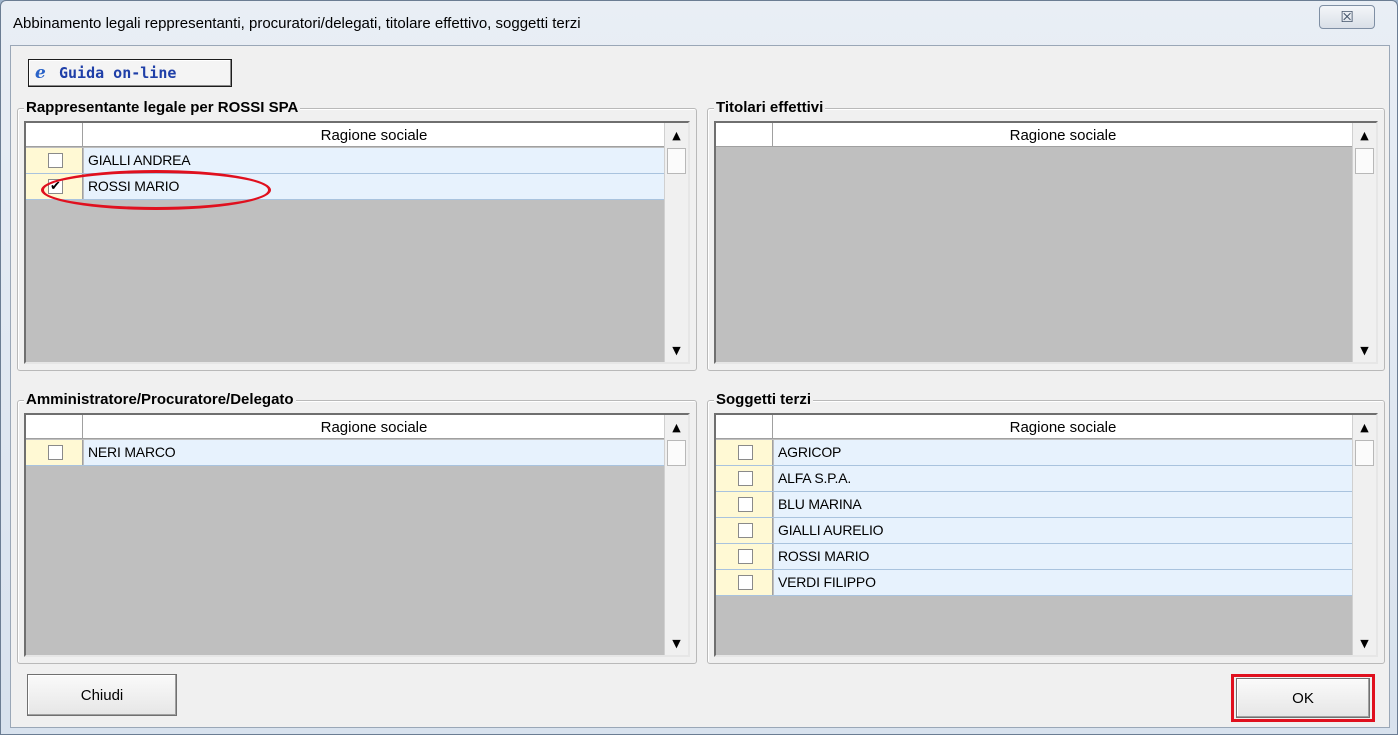 Image resolution: width=1398 pixels, height=735 pixels. I want to click on online-guide-label: Guida on-line, so click(118, 73).